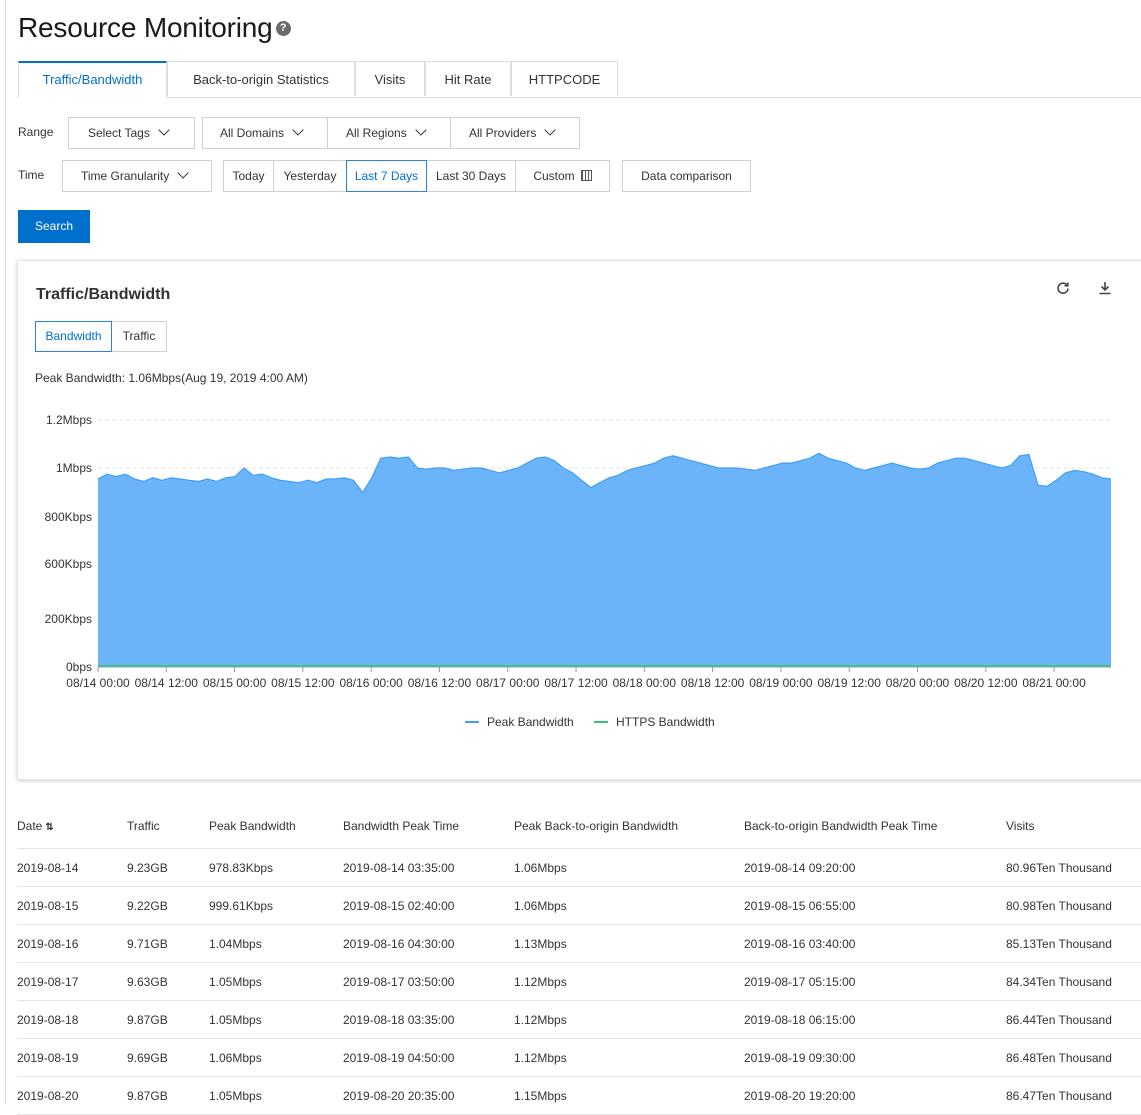  I want to click on column-header: Peak Back-to-origin Bandwidth, so click(629, 826).